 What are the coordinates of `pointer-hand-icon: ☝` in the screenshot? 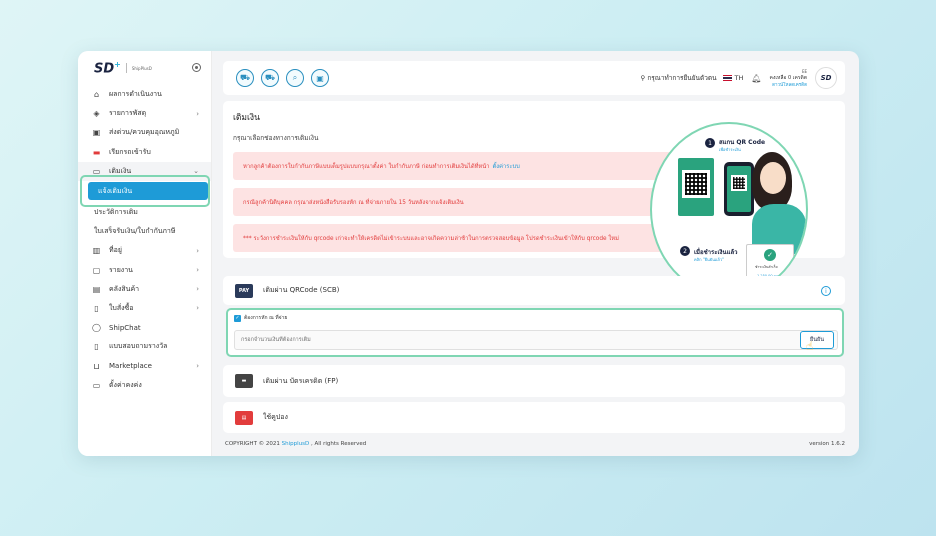 It's located at (810, 346).